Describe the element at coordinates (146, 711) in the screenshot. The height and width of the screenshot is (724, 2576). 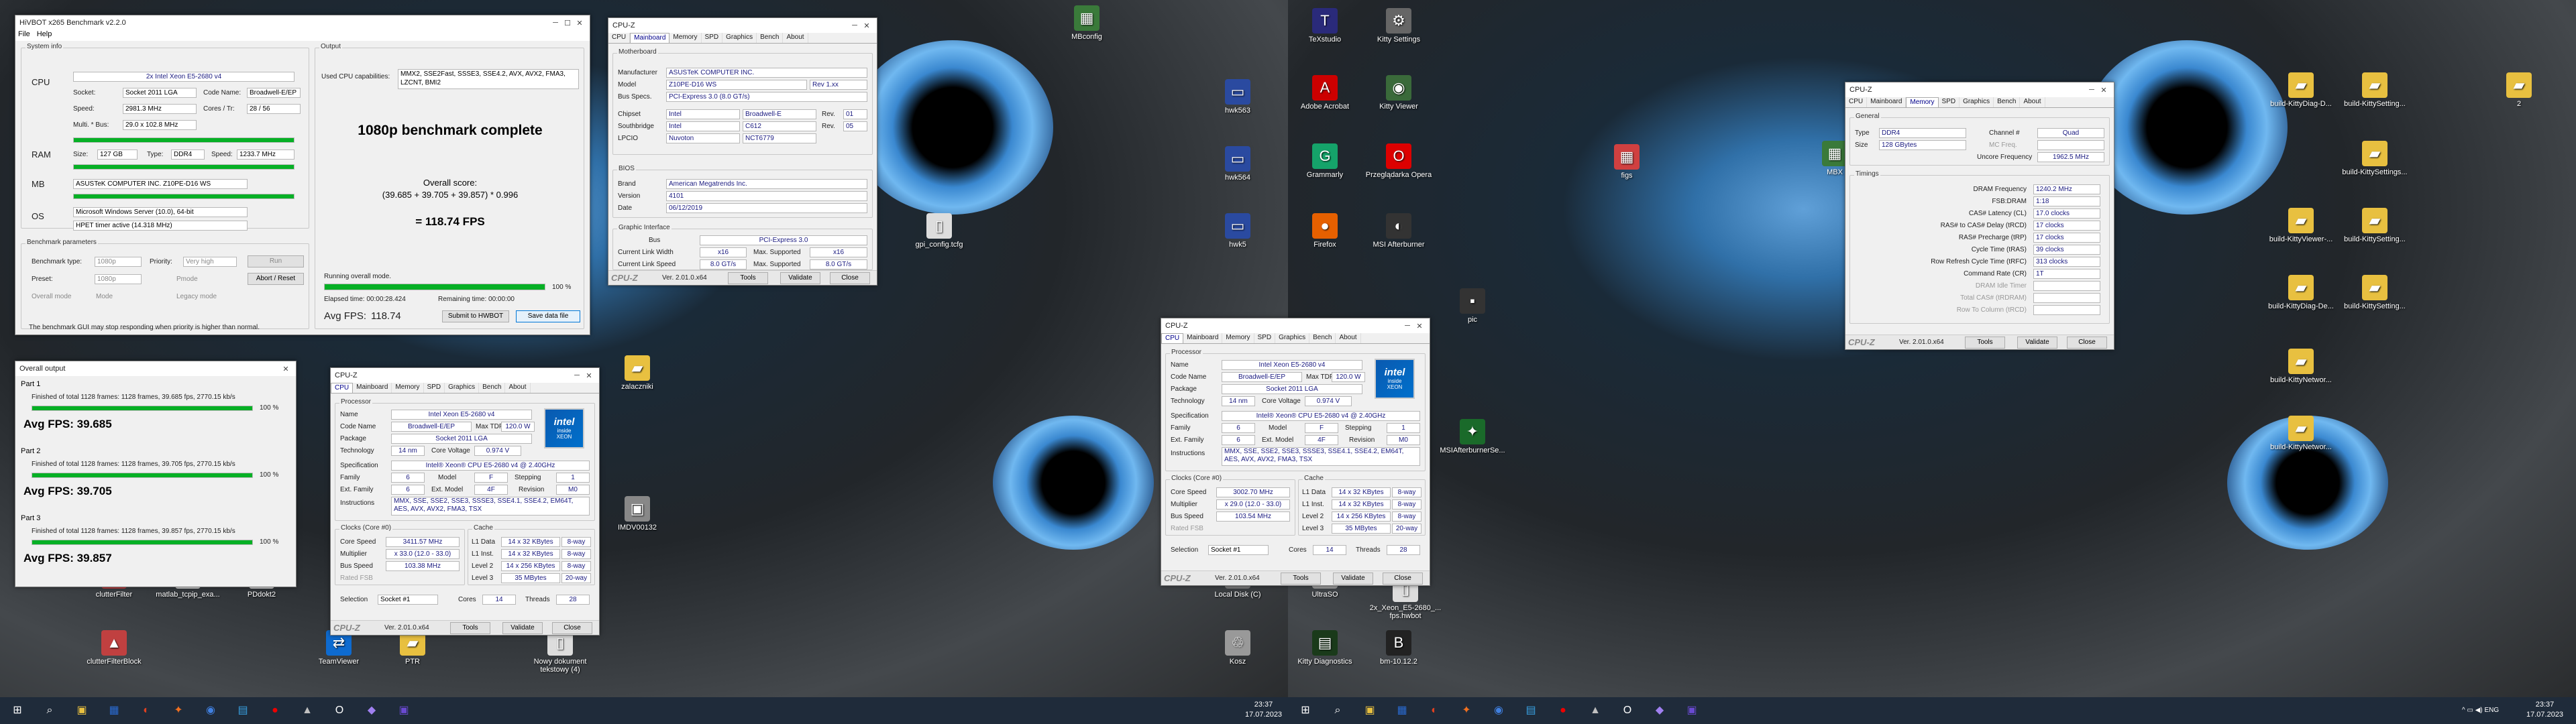
I see `taskbar-app-icon: ◐` at that location.